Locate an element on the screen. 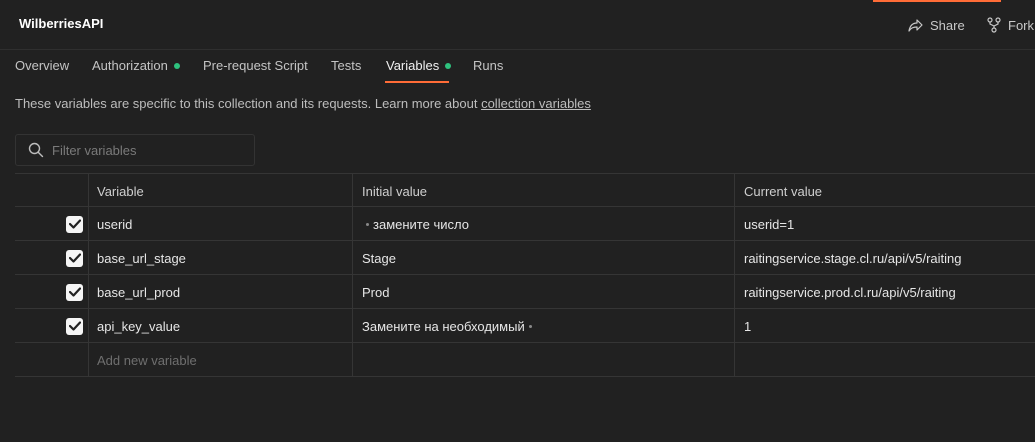 This screenshot has height=442, width=1035. variable-name-cell: base_url_stage is located at coordinates (220, 258).